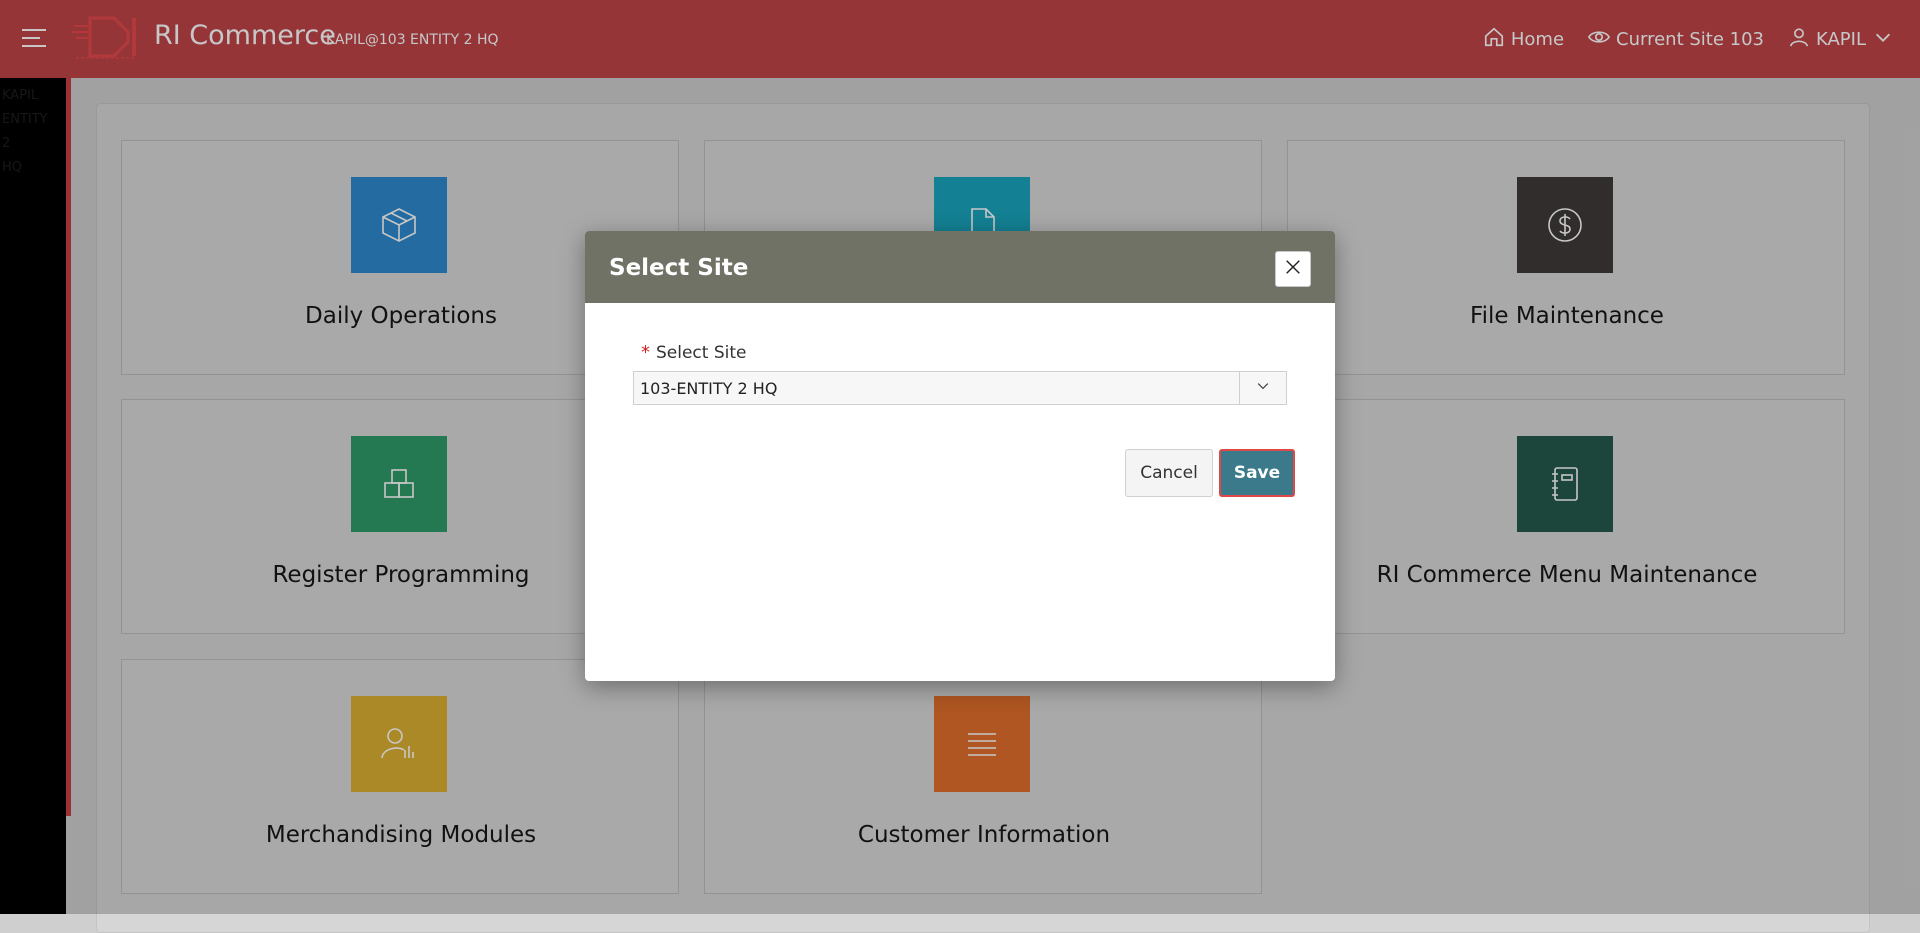  What do you see at coordinates (1257, 473) in the screenshot?
I see `save-button: Save` at bounding box center [1257, 473].